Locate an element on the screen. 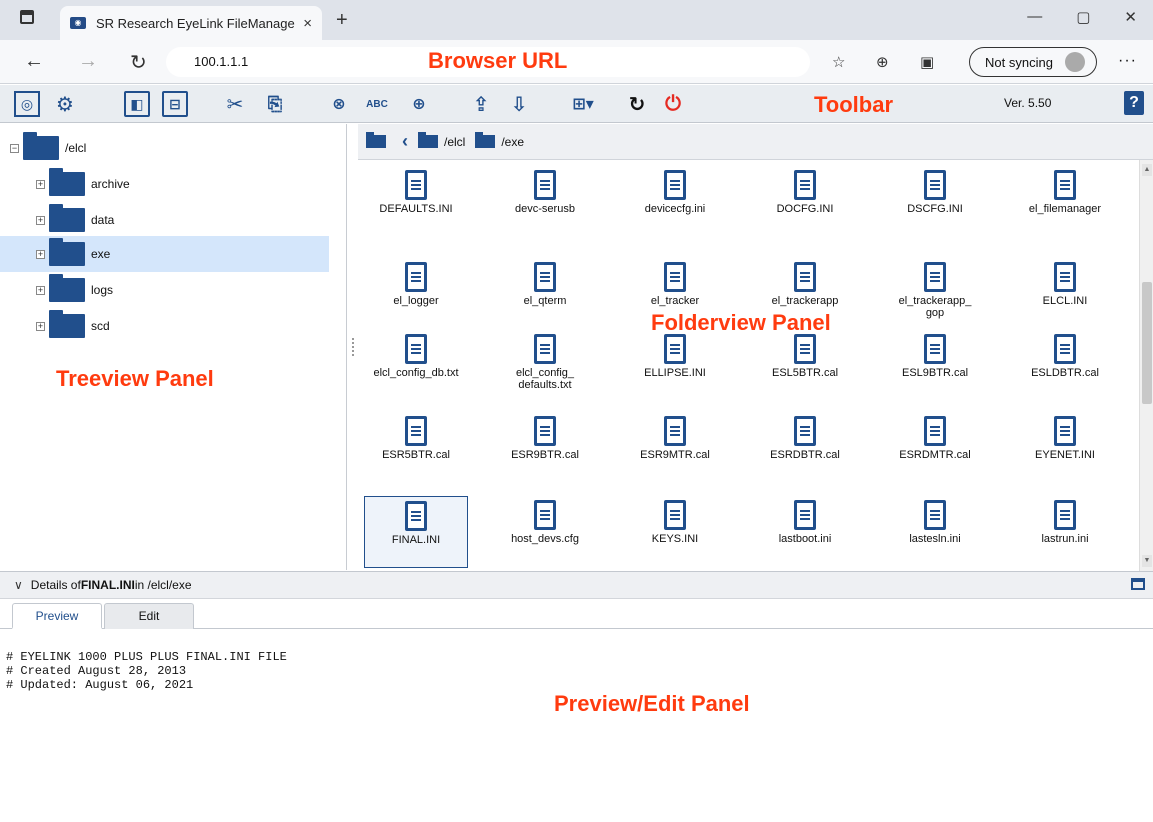  new-folder-icon: ⊕ is located at coordinates (419, 104).